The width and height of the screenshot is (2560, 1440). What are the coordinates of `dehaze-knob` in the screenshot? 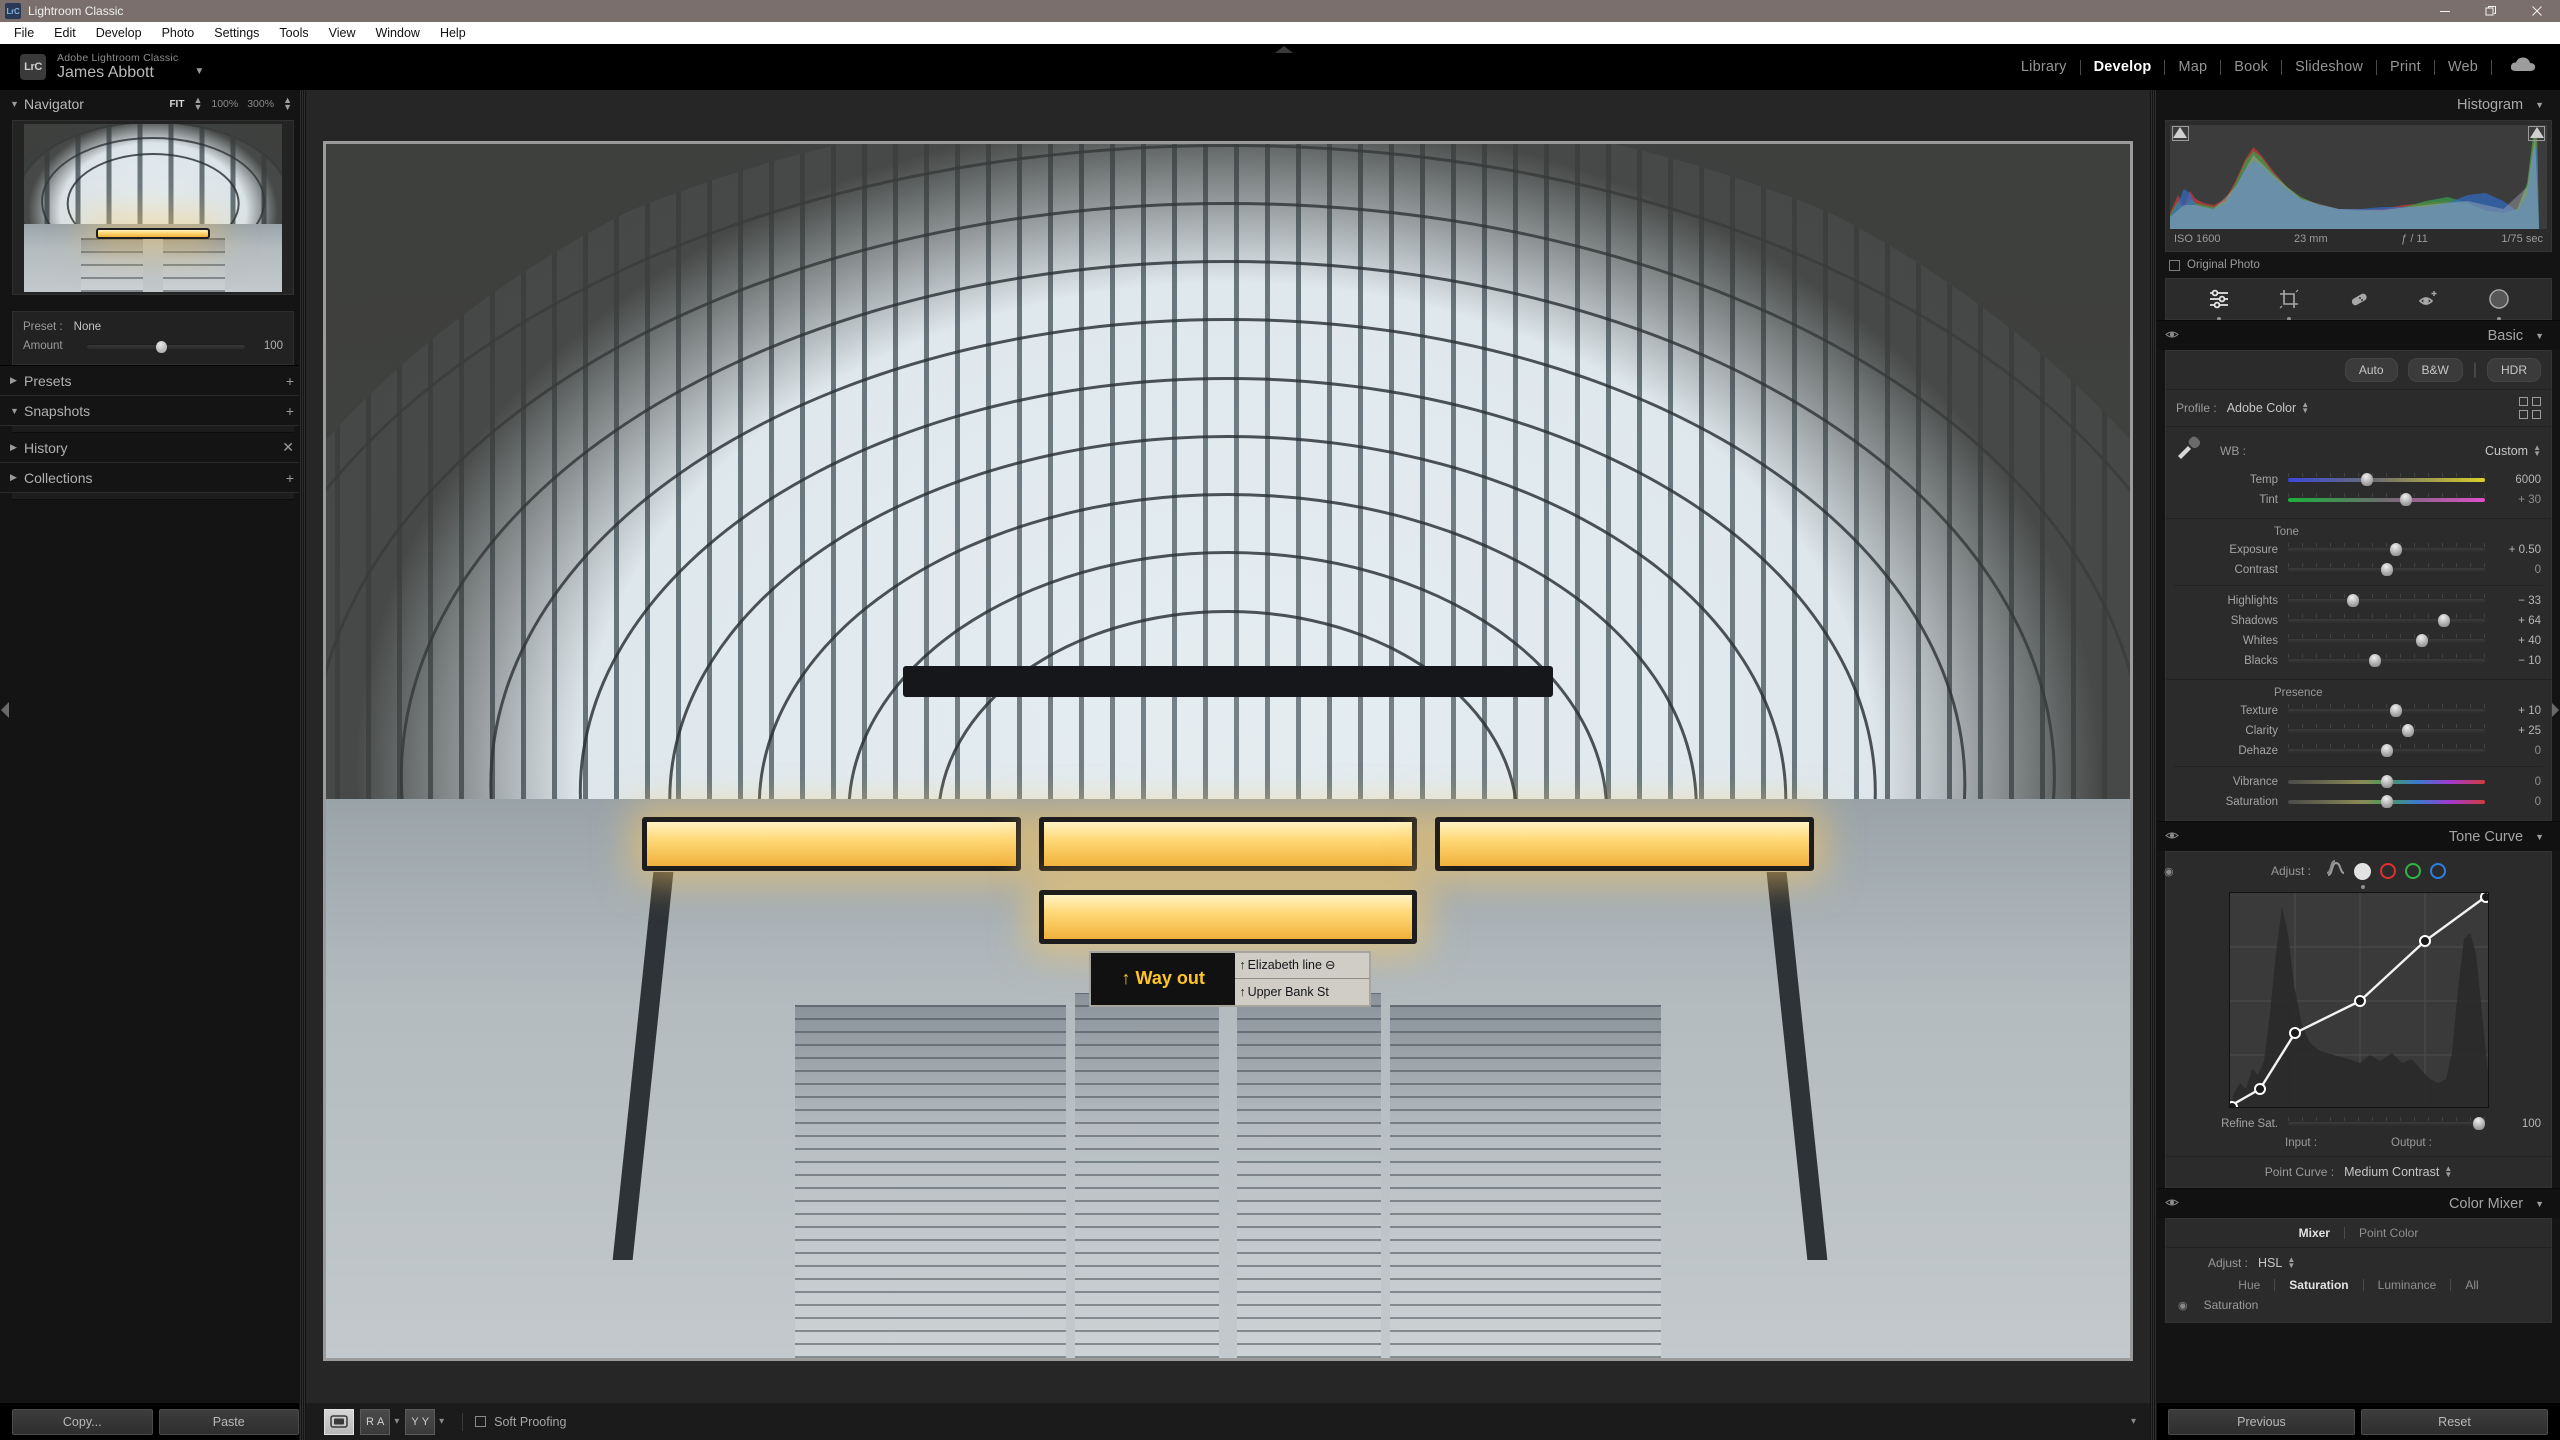 It's located at (2386, 750).